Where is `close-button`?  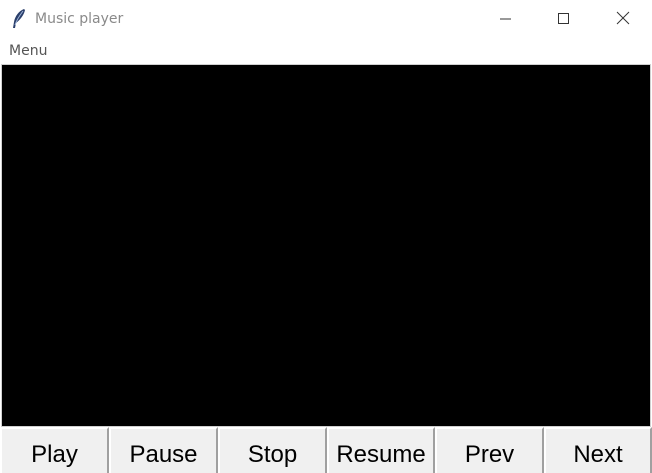
close-button is located at coordinates (623, 19).